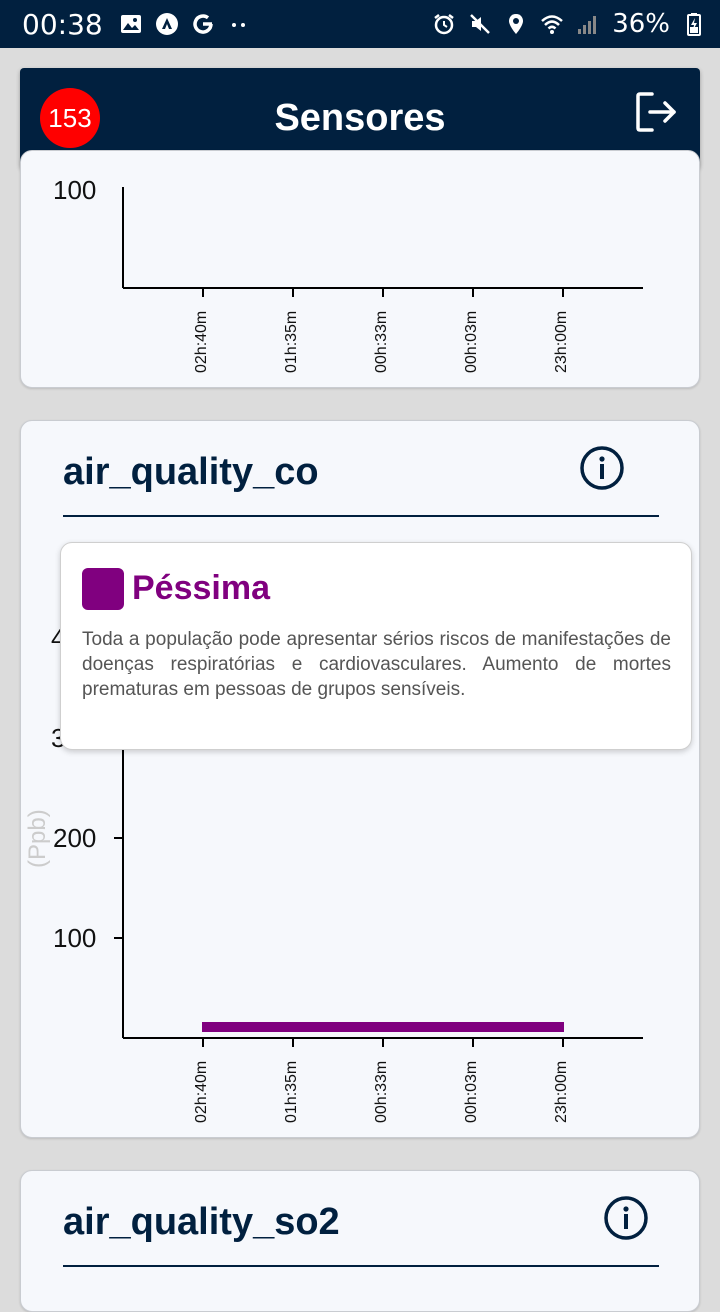  I want to click on sensor-card-so2: air_quality_so2, so click(360, 1241).